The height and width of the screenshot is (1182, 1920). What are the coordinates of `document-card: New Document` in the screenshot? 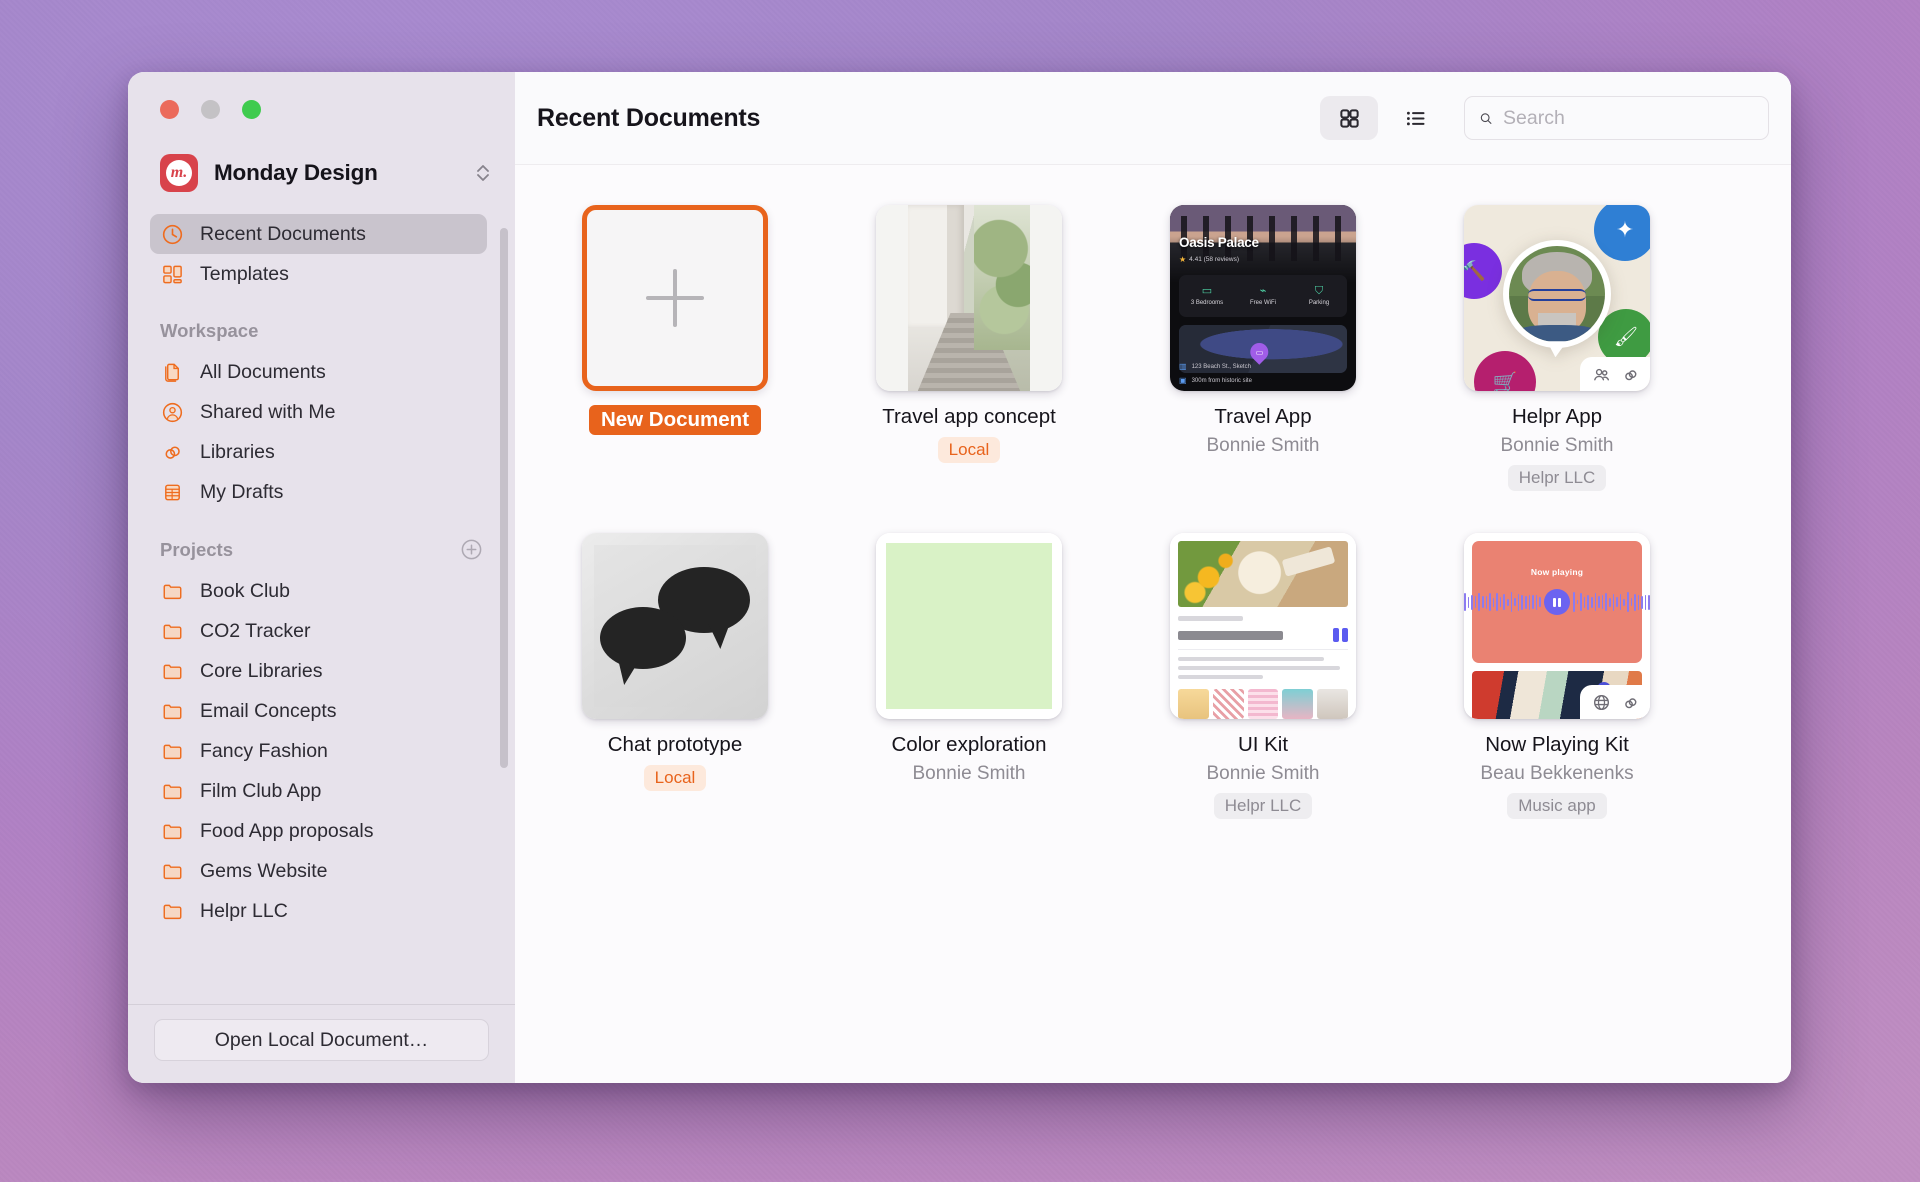 It's located at (675, 348).